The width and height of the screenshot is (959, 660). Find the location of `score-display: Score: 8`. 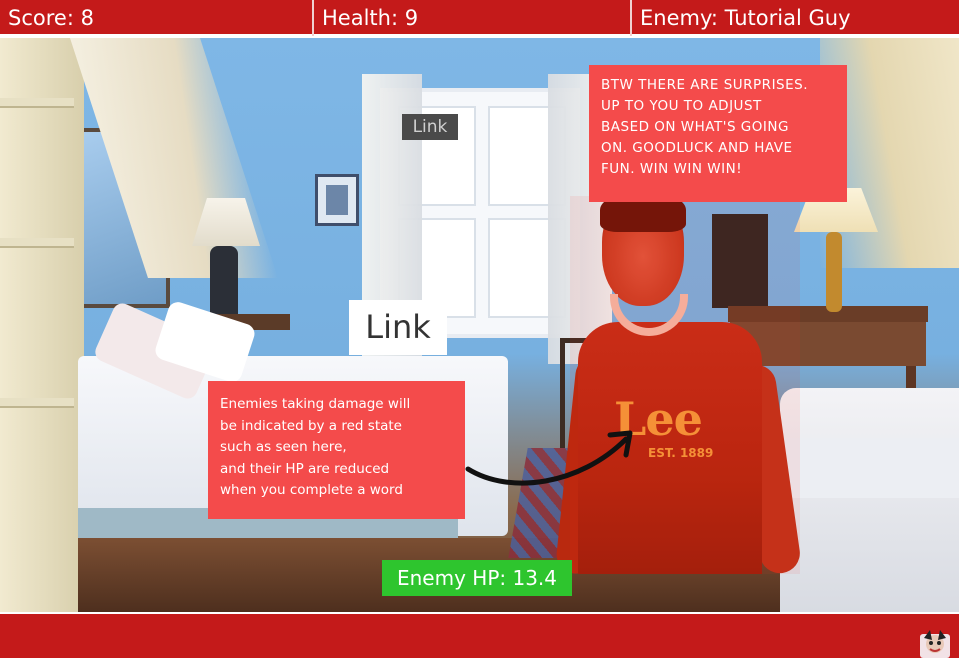

score-display: Score: 8 is located at coordinates (157, 18).